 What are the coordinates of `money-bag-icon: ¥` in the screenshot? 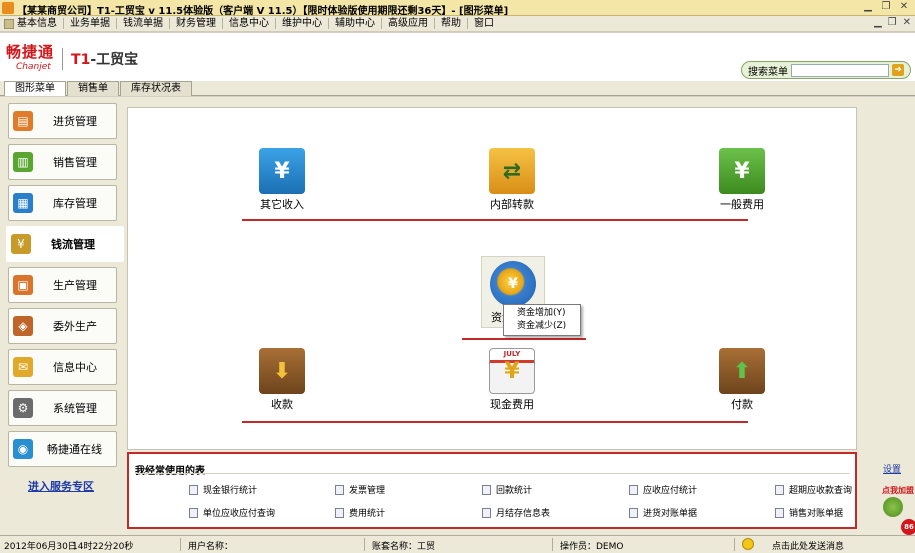 It's located at (21, 244).